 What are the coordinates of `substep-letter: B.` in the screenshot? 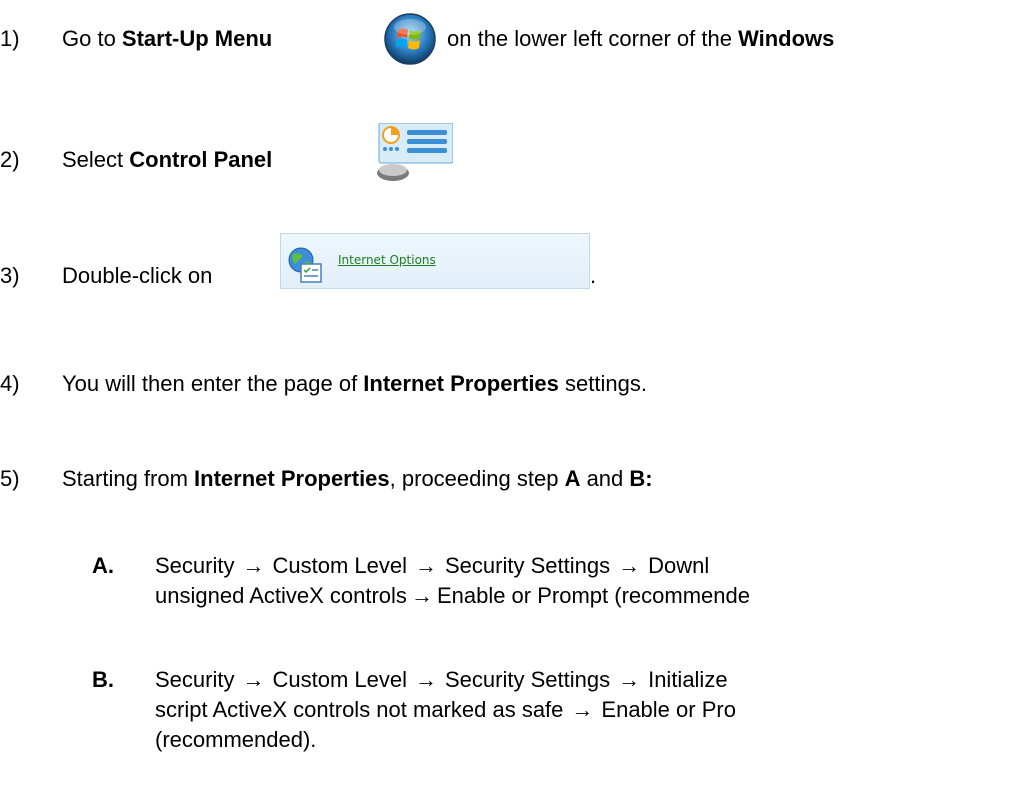 It's located at (103, 679).